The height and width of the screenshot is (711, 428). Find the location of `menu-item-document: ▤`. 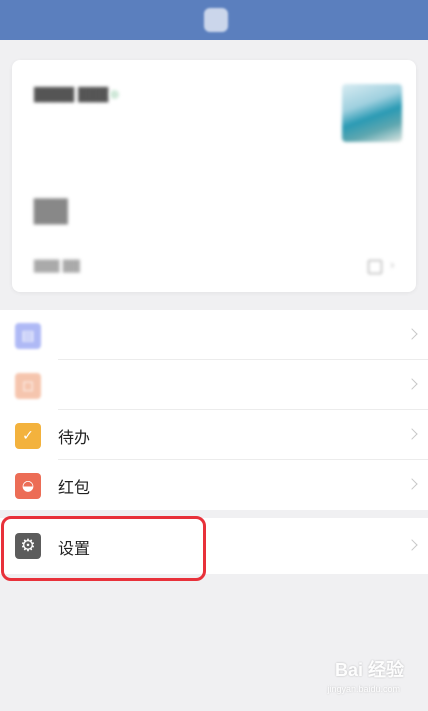

menu-item-document: ▤ is located at coordinates (214, 335).